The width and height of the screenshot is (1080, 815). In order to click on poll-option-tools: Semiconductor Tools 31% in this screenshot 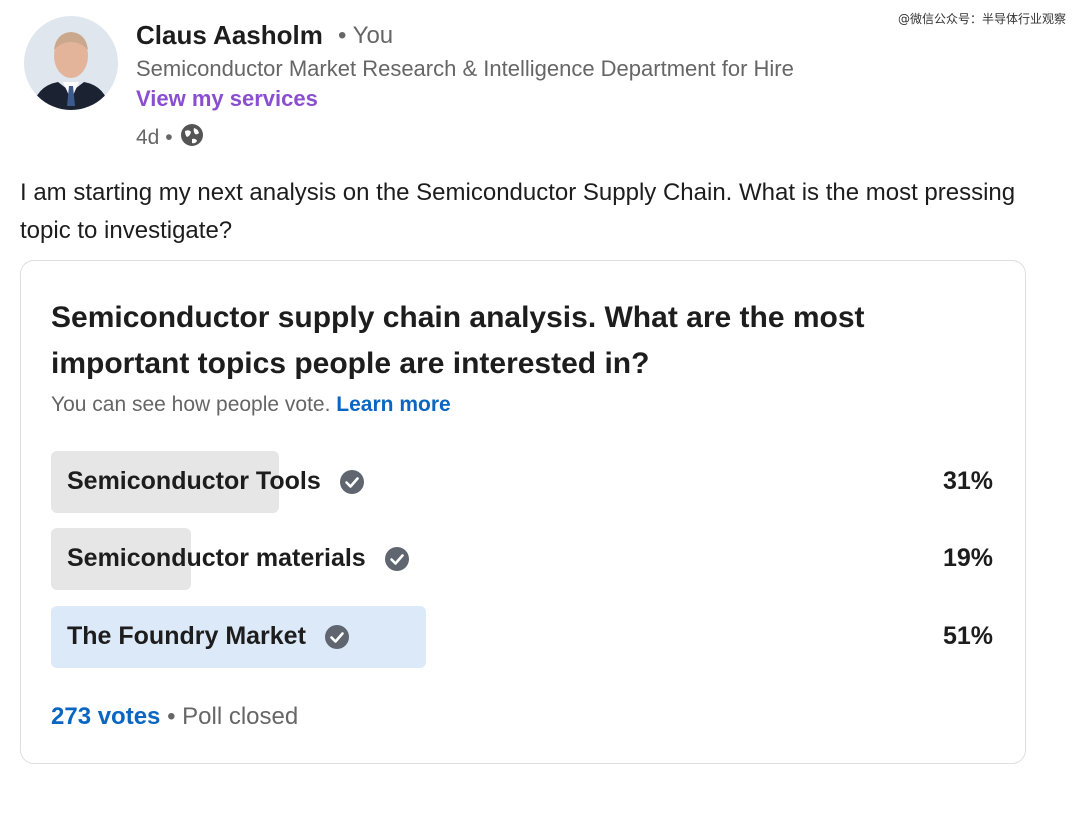, I will do `click(522, 482)`.